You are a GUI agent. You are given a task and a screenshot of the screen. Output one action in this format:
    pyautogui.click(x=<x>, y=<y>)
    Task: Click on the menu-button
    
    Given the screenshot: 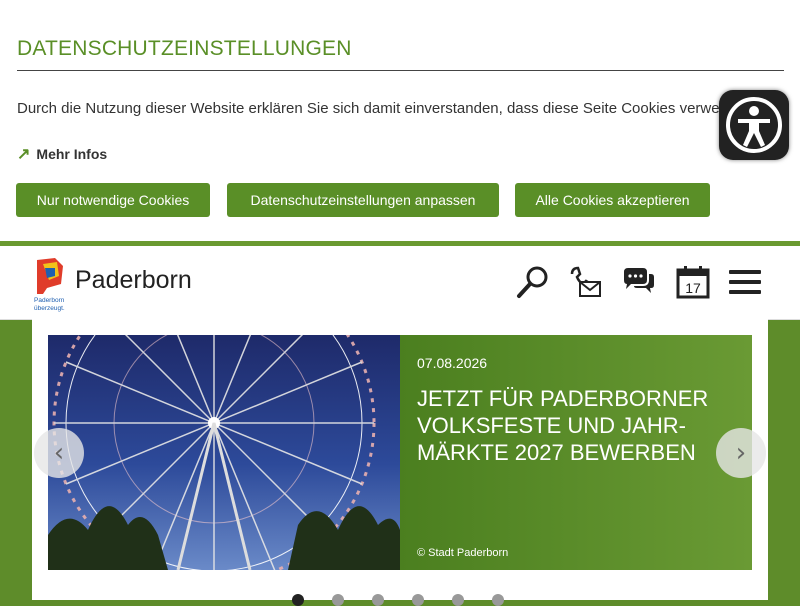 What is the action you would take?
    pyautogui.click(x=745, y=282)
    